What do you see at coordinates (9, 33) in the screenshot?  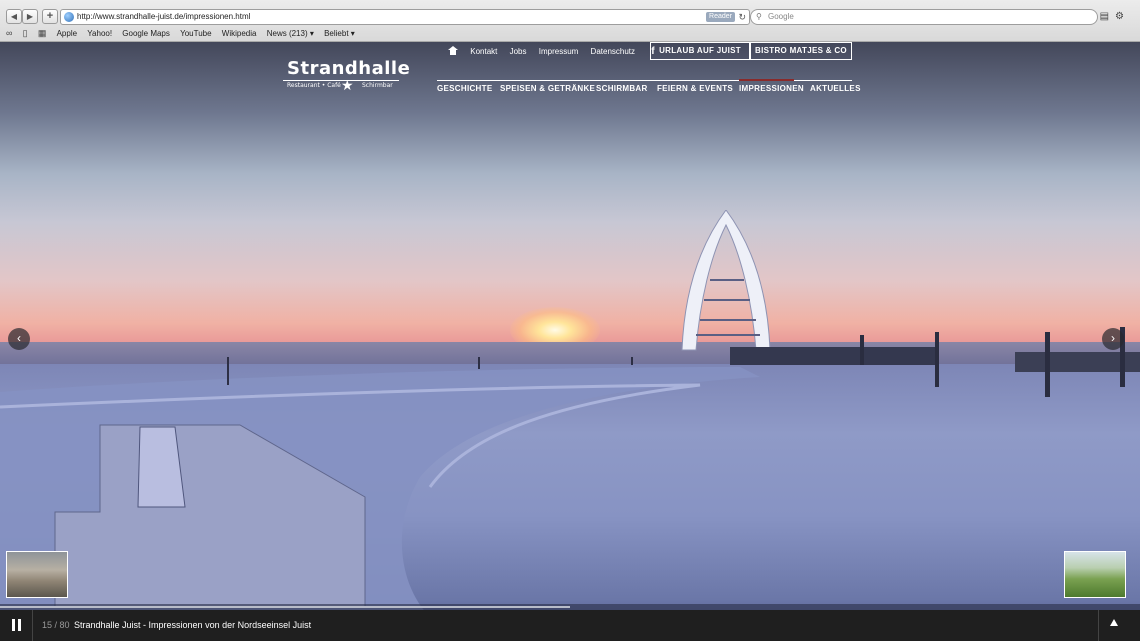 I see `reading-list-icon: ∞` at bounding box center [9, 33].